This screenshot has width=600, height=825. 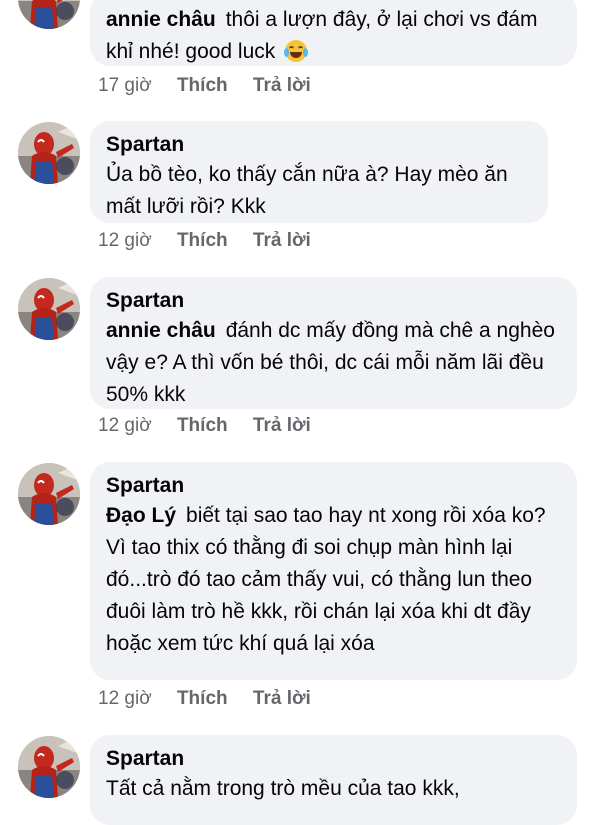 I want to click on mention-link: Đạo Lý, so click(x=141, y=515).